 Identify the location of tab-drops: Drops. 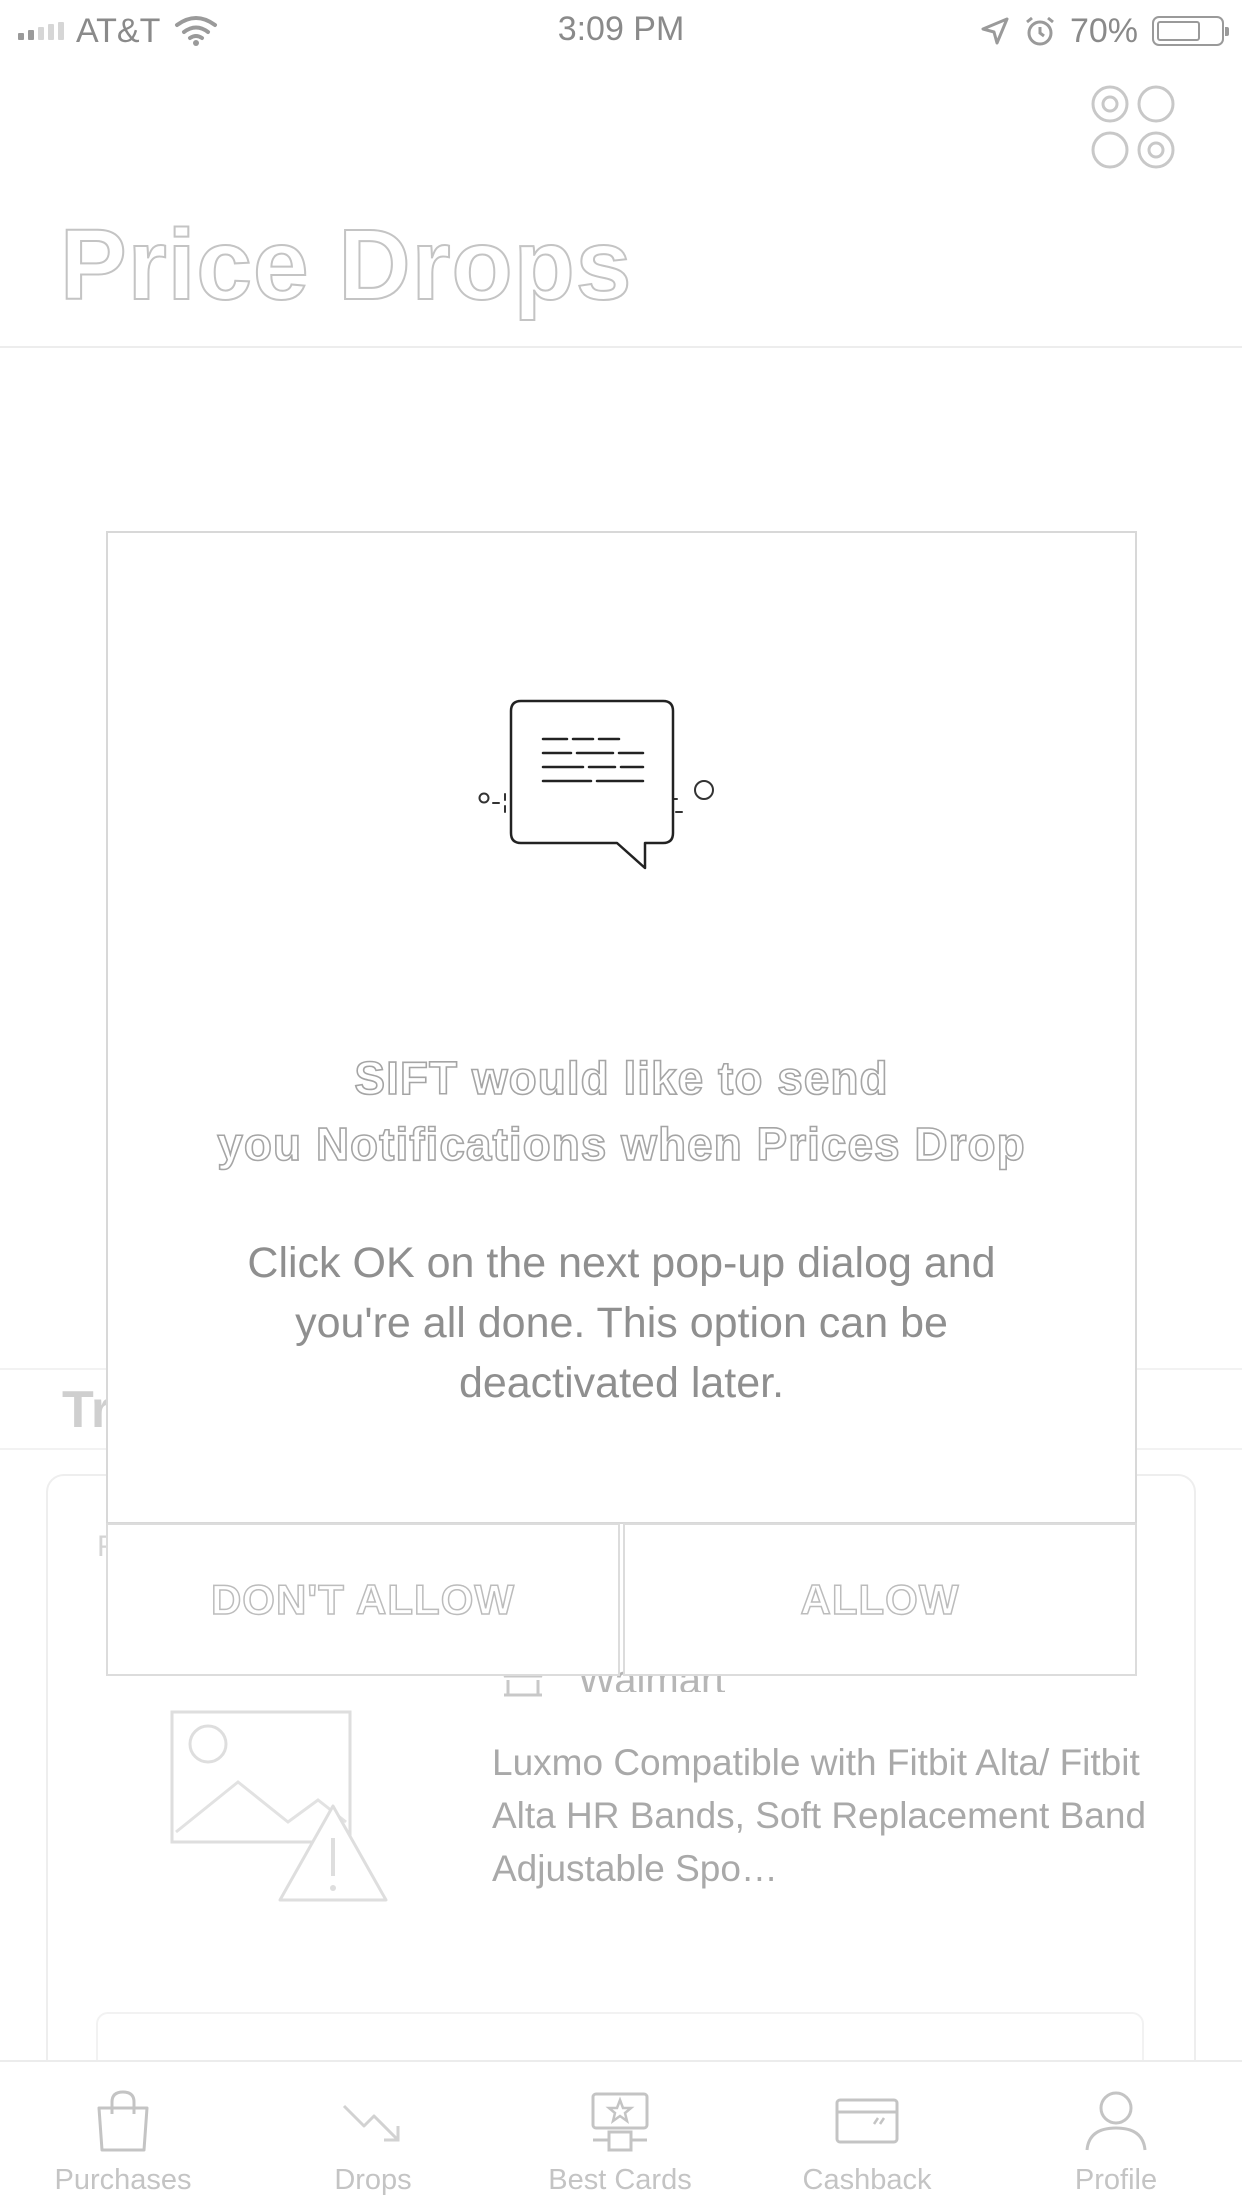
(373, 2142).